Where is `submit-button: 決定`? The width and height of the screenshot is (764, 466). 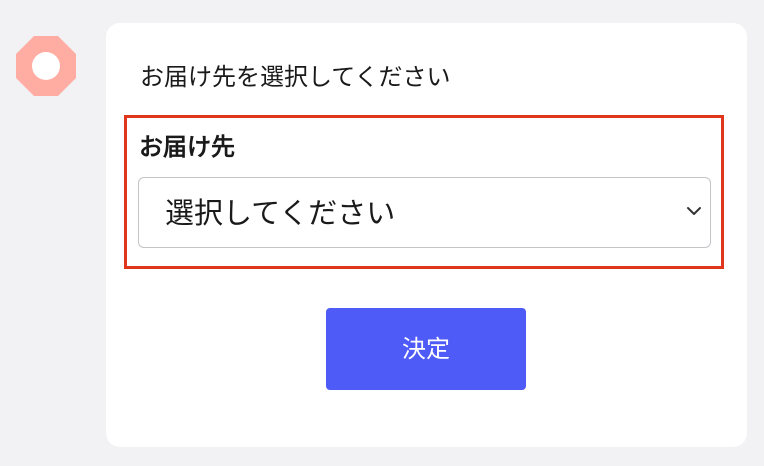 submit-button: 決定 is located at coordinates (426, 349).